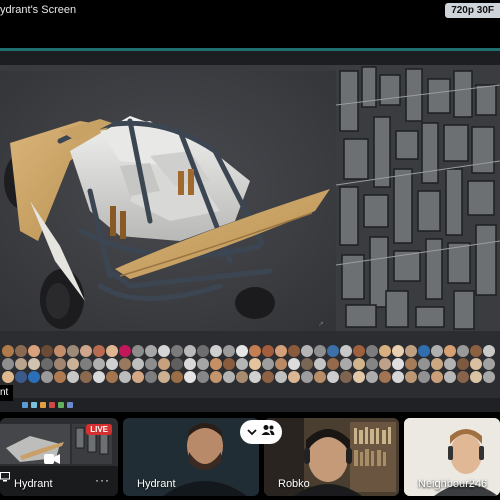 Image resolution: width=500 pixels, height=500 pixels. What do you see at coordinates (472, 10) in the screenshot?
I see `quality-badge: 720p 30F` at bounding box center [472, 10].